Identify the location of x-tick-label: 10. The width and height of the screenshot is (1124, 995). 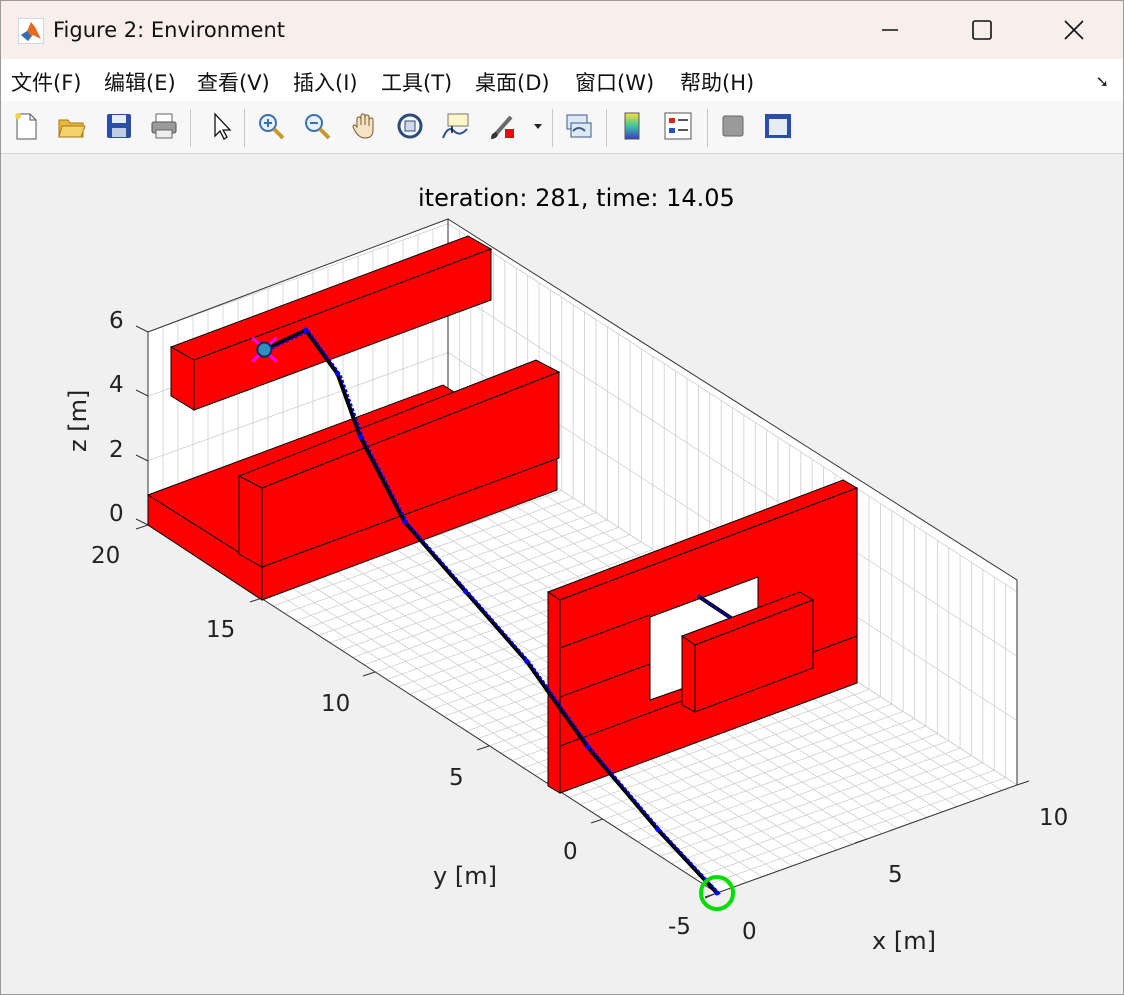
(1054, 818).